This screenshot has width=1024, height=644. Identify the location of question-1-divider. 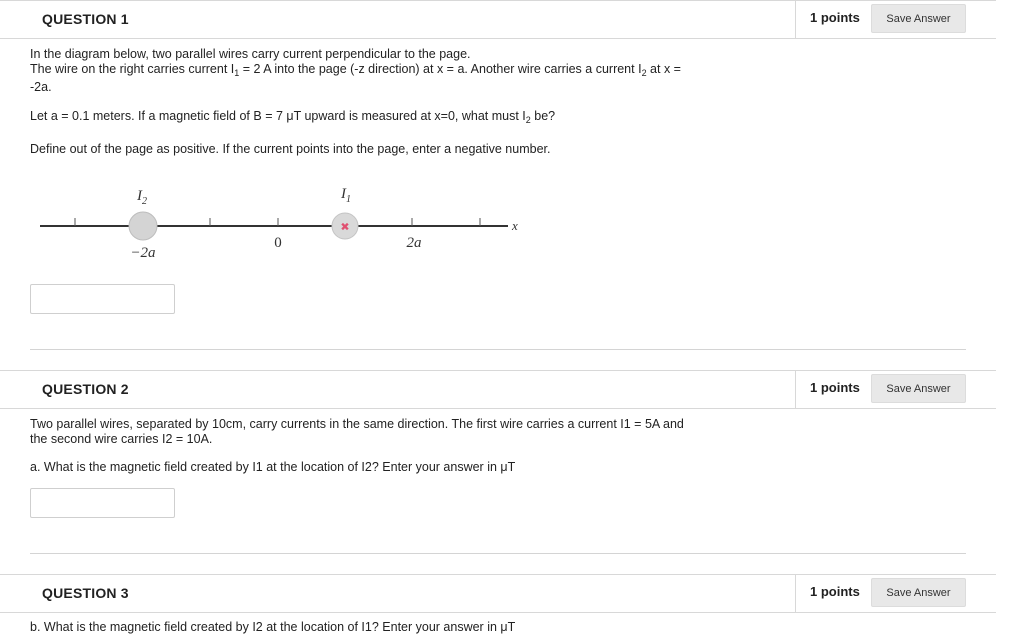
(498, 349).